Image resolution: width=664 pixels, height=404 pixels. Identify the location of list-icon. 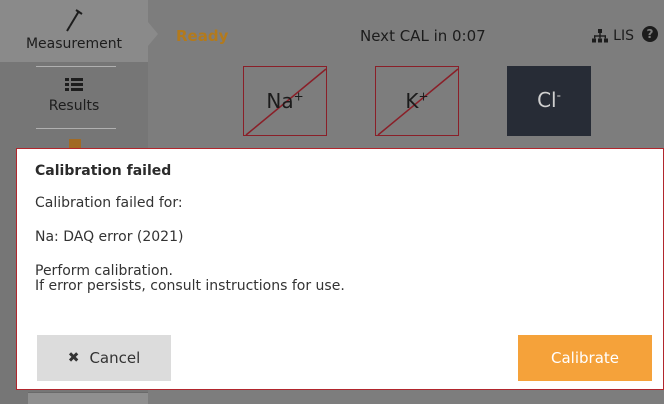
(74, 84).